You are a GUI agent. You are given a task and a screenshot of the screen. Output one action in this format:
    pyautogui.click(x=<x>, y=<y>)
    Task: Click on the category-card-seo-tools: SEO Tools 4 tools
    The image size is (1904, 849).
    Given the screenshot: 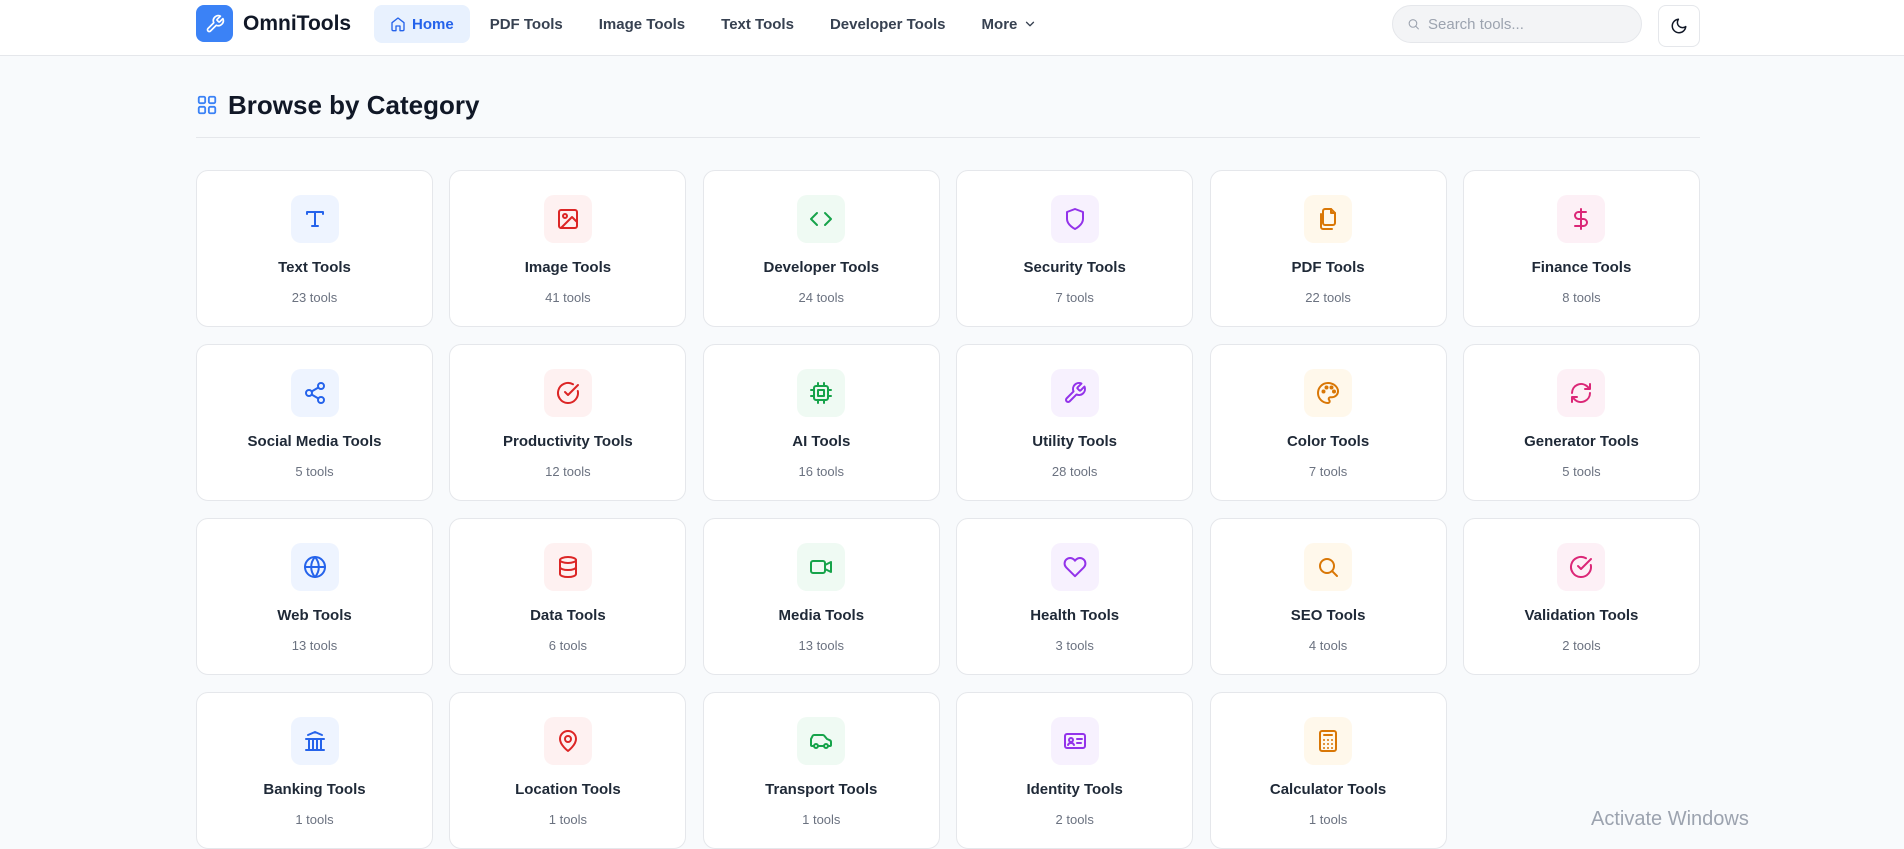 What is the action you would take?
    pyautogui.click(x=1328, y=596)
    